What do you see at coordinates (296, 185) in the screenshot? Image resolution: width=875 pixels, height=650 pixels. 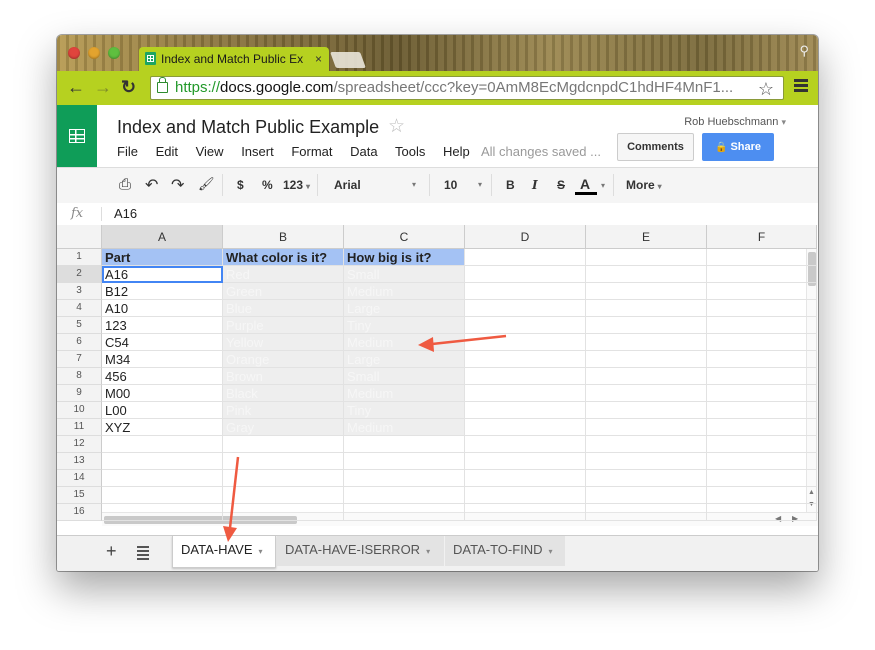 I see `number-format-button: 123 ▾` at bounding box center [296, 185].